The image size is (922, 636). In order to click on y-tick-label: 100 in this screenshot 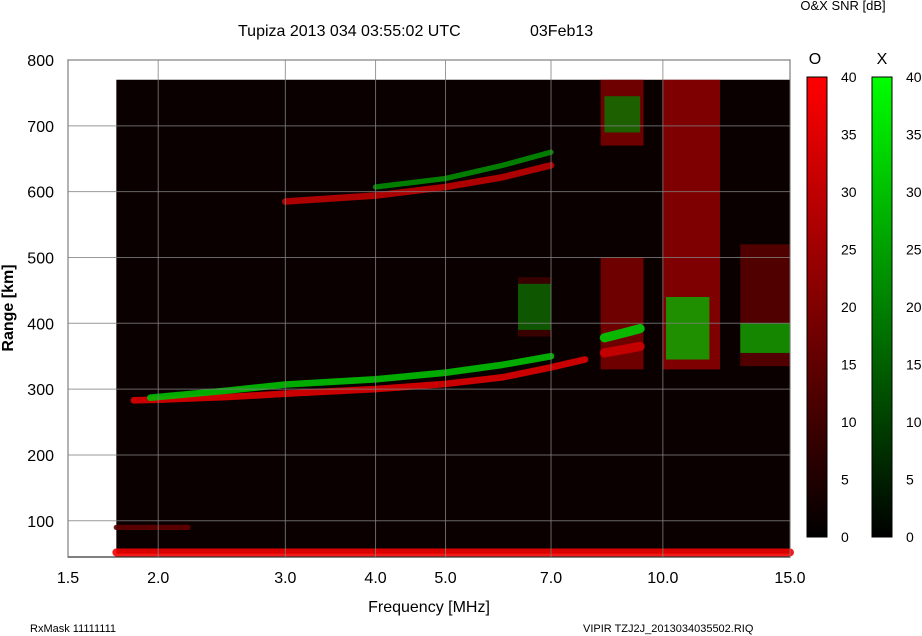, I will do `click(40, 522)`.